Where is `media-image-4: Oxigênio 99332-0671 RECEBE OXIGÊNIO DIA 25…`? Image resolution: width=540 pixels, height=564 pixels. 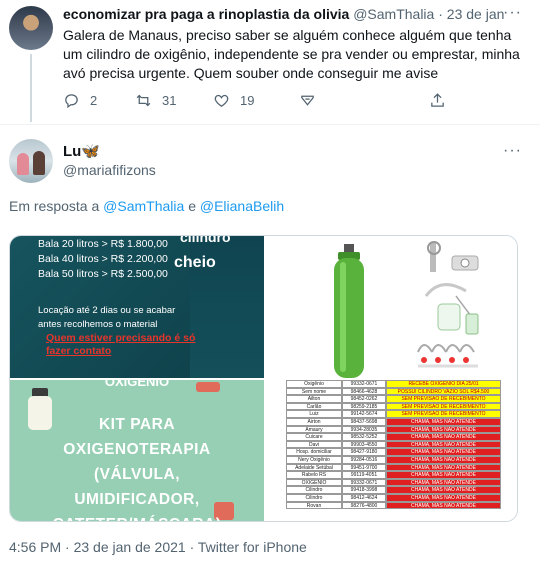
media-image-4: Oxigênio 99332-0671 RECEBE OXIGÊNIO DIA 25… is located at coordinates (391, 450).